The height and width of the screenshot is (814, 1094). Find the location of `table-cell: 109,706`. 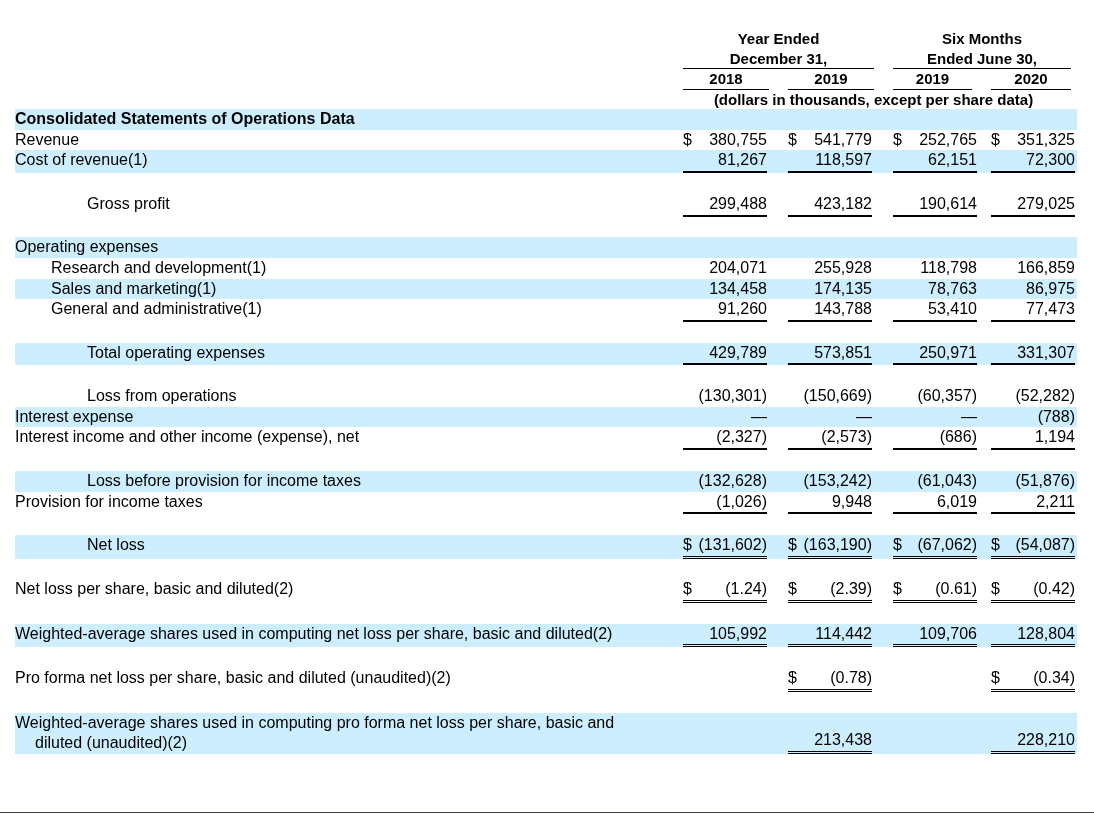

table-cell: 109,706 is located at coordinates (935, 635).